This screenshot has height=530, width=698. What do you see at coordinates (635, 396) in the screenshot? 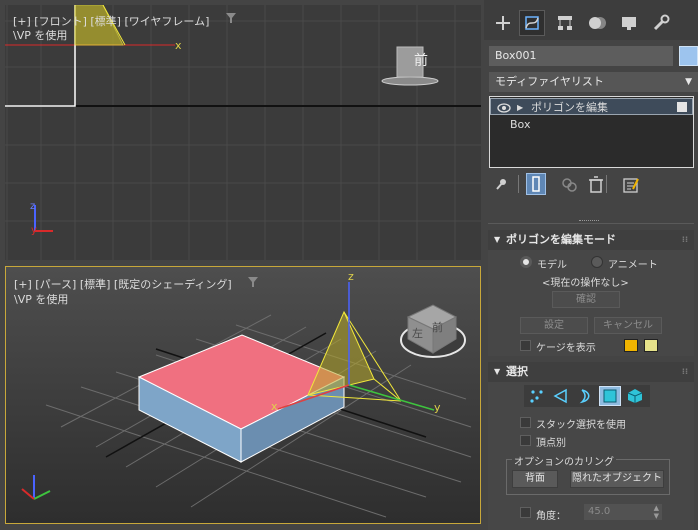
I see `element-mode-icon` at bounding box center [635, 396].